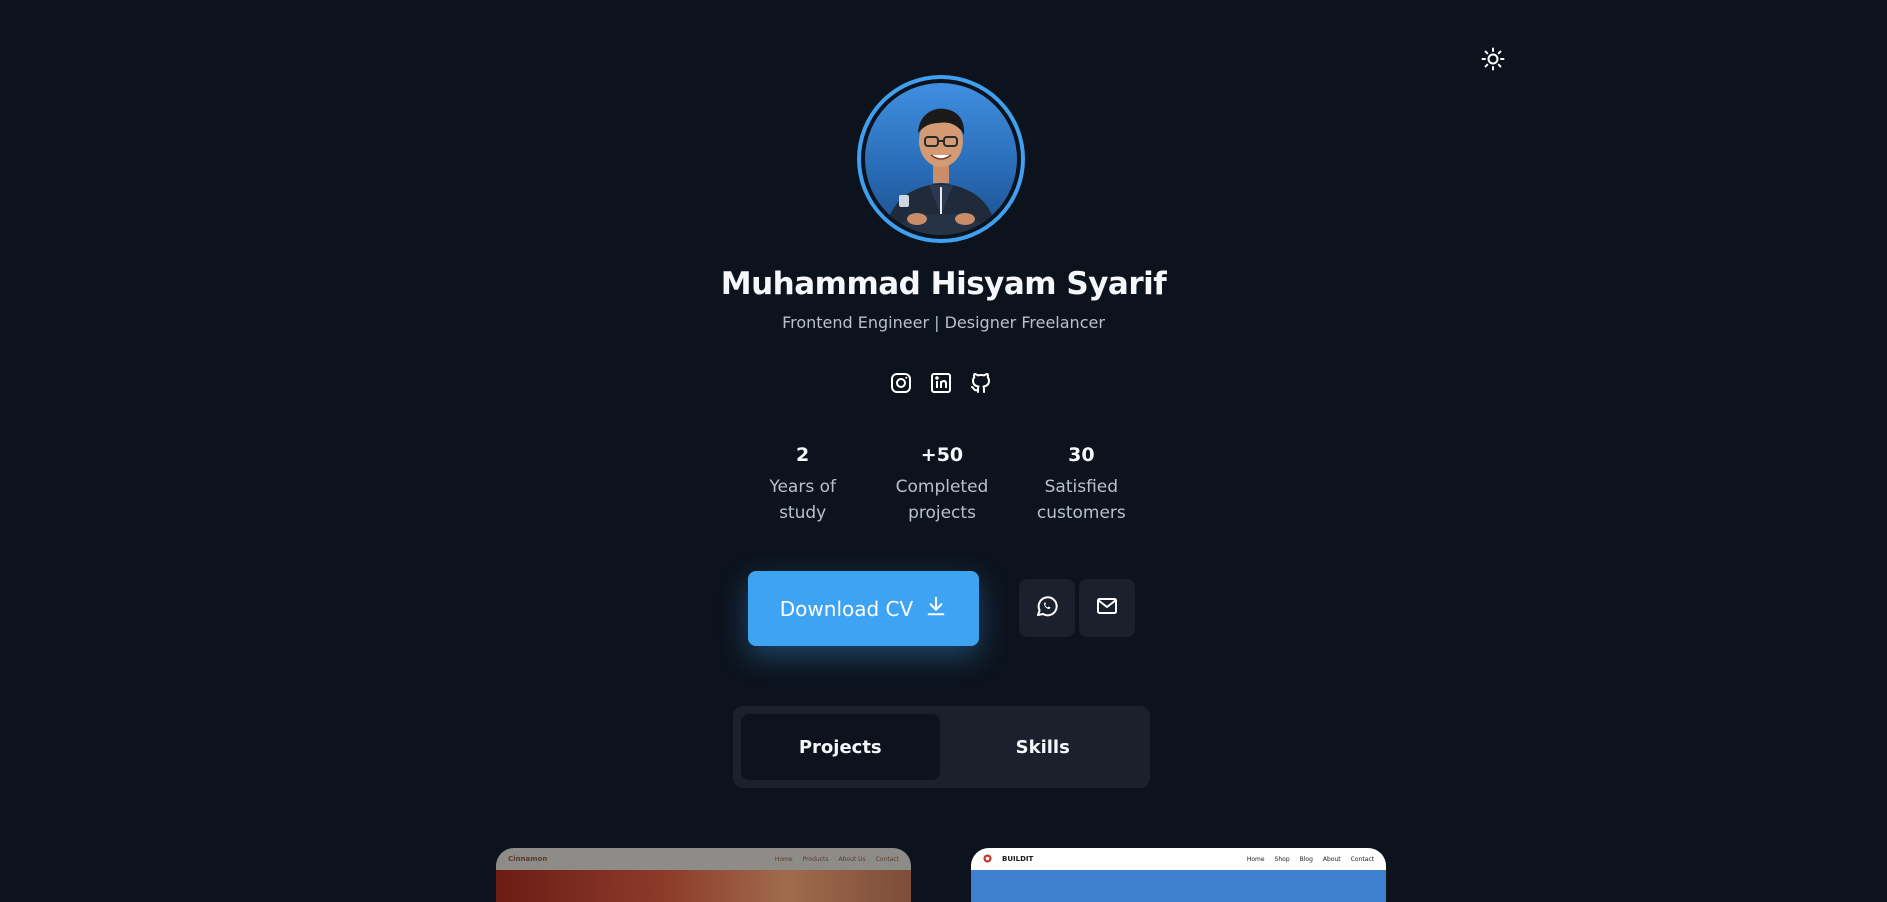 Image resolution: width=1887 pixels, height=902 pixels. What do you see at coordinates (837, 859) in the screenshot?
I see `project-nav-links: Home Products About Us Contact` at bounding box center [837, 859].